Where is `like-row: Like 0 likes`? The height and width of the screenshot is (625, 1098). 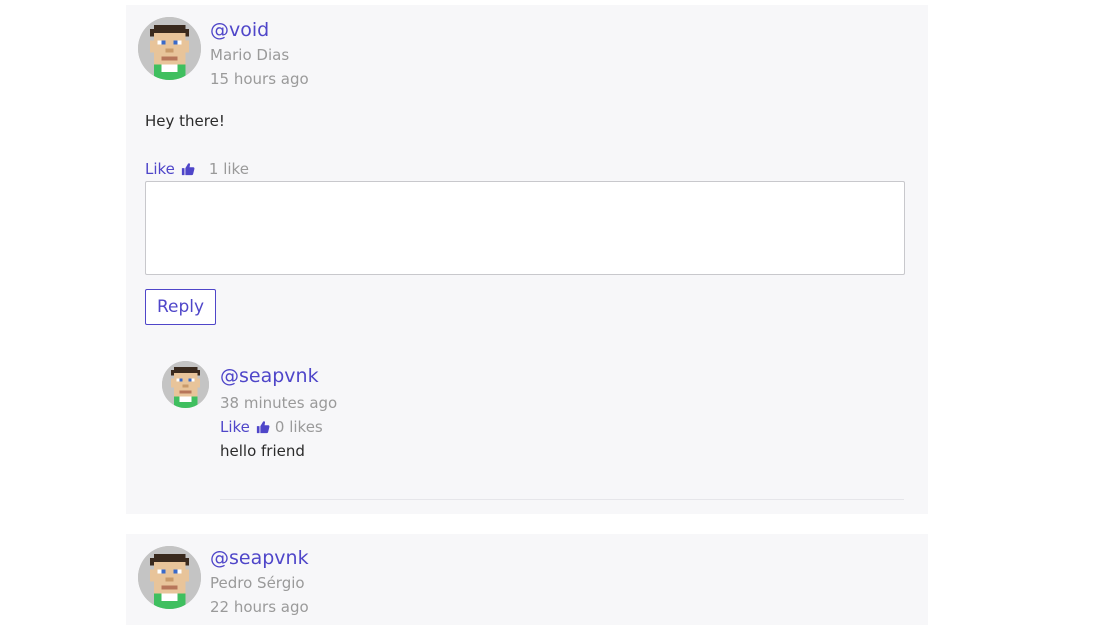
like-row: Like 0 likes is located at coordinates (271, 427).